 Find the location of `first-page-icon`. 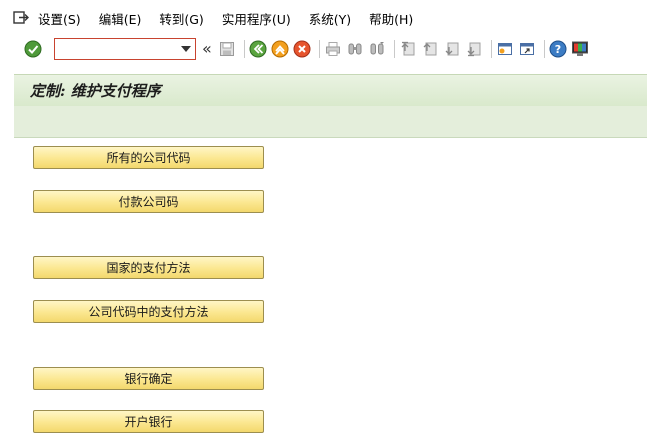

first-page-icon is located at coordinates (408, 49).